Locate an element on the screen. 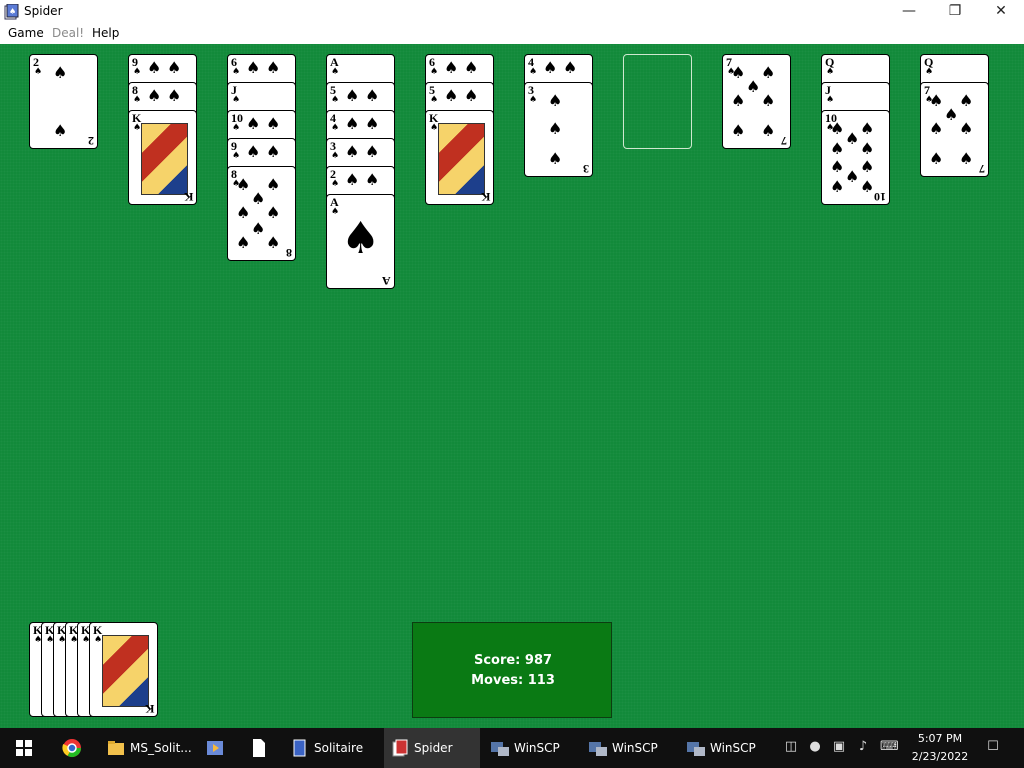  volume-icon: ♪ is located at coordinates (863, 747).